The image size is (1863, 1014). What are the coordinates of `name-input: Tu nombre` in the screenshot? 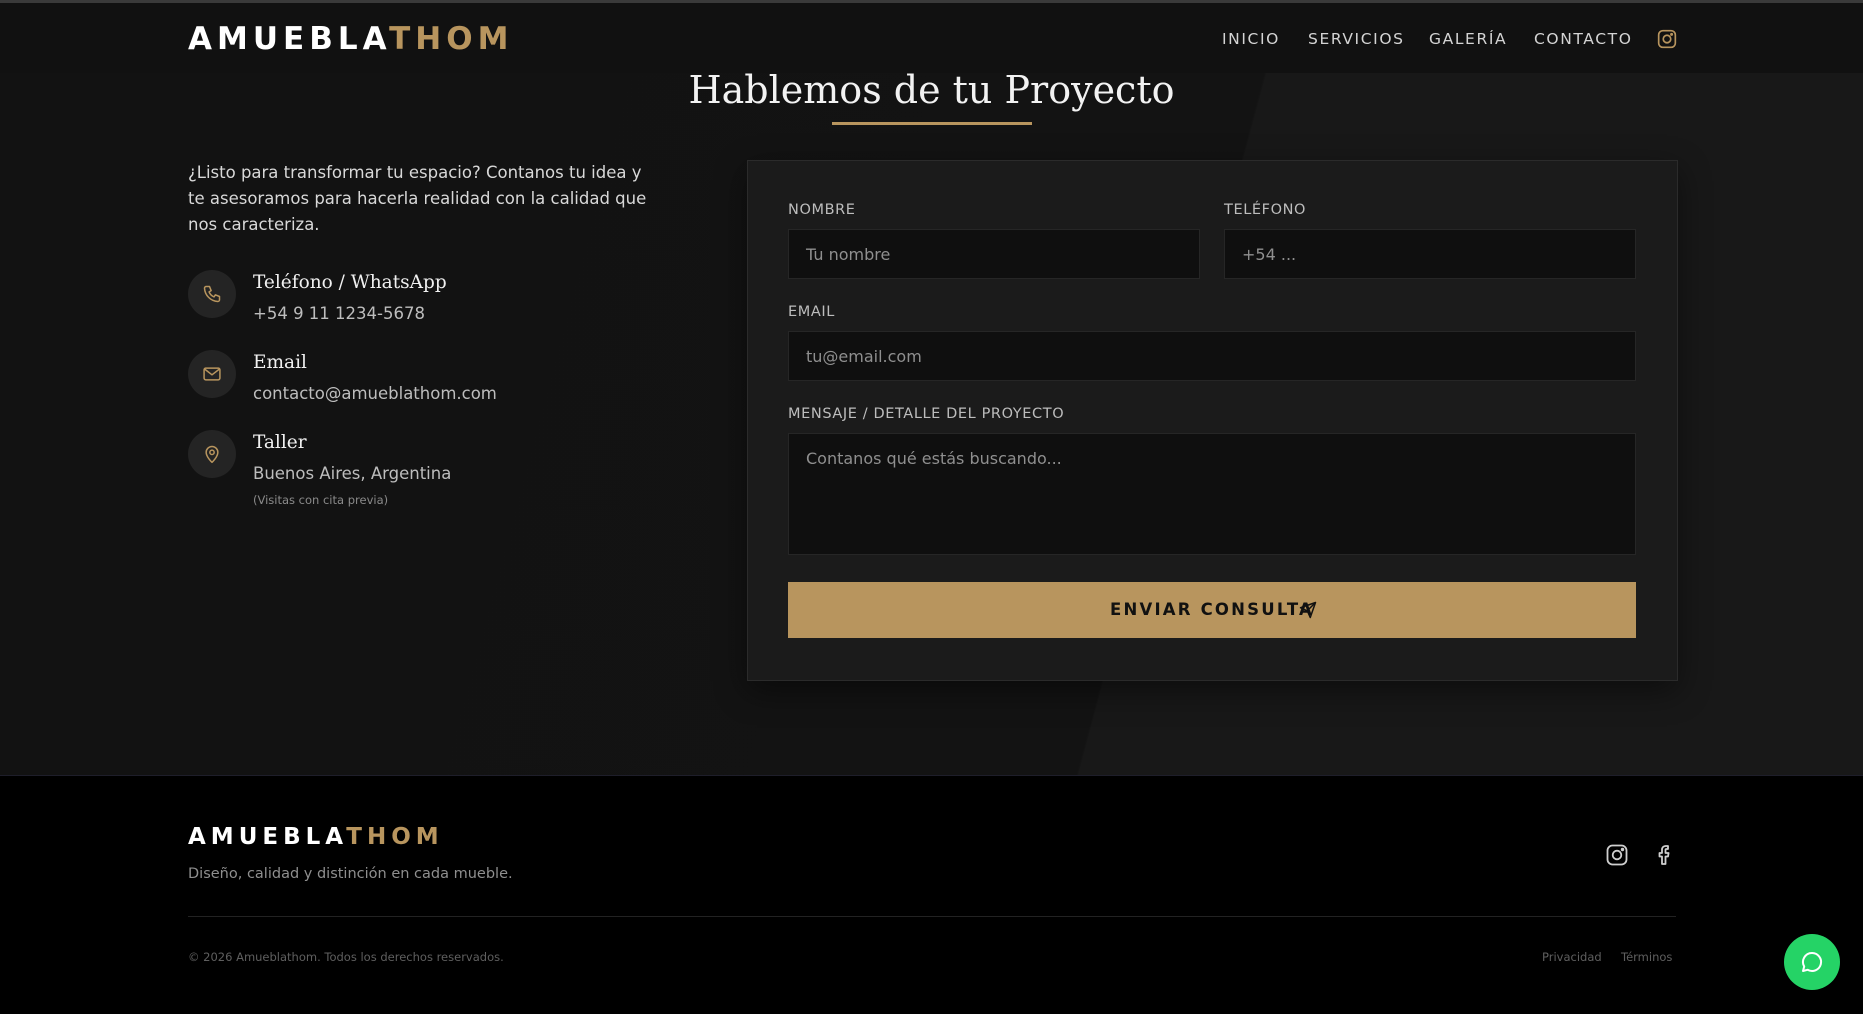 It's located at (994, 254).